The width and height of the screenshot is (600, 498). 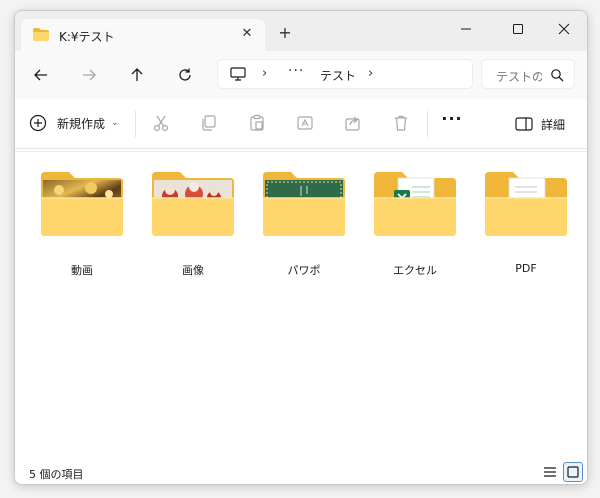 What do you see at coordinates (87, 37) in the screenshot?
I see `tab-title: K:¥テスト` at bounding box center [87, 37].